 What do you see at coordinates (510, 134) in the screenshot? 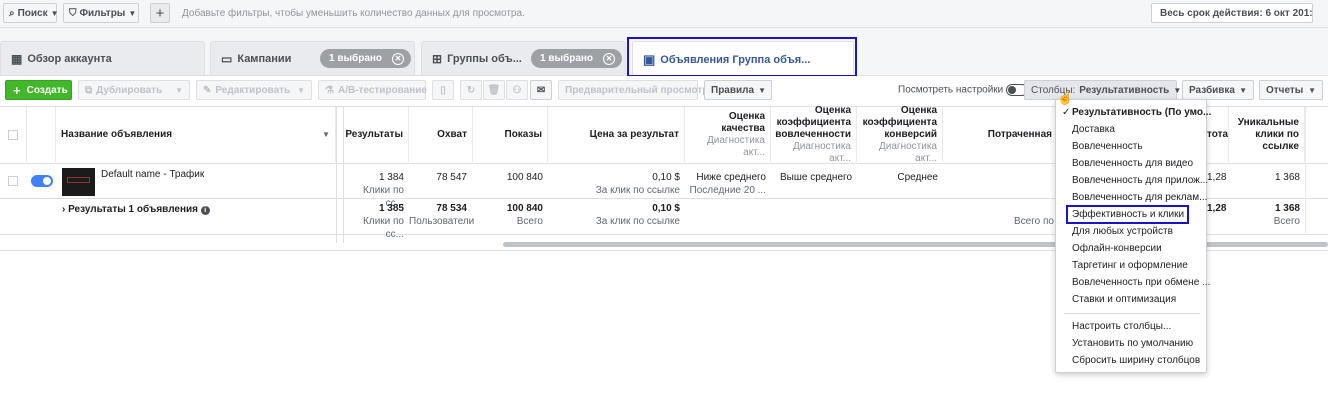
I see `col-header-impressions: Показы` at bounding box center [510, 134].